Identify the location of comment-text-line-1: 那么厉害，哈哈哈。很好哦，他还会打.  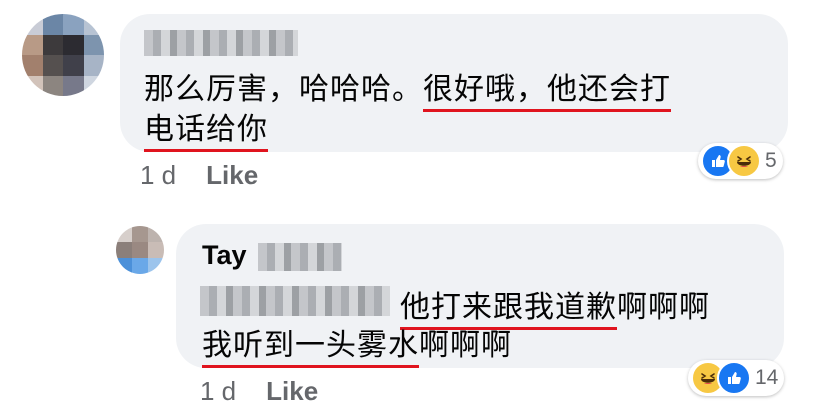
(407, 88).